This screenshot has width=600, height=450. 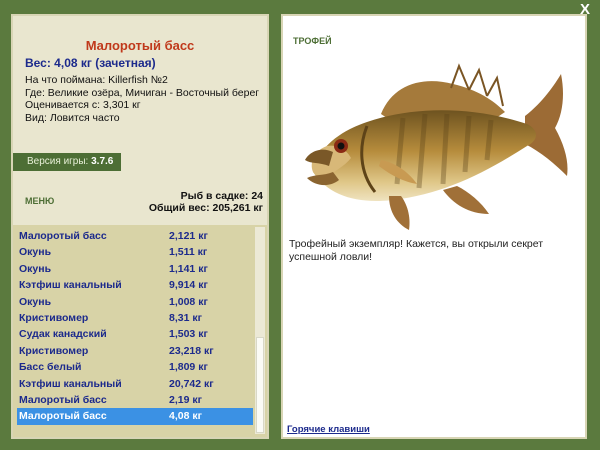 What do you see at coordinates (135, 416) in the screenshot?
I see `catch-list-item: Малоротый басс 4,08 кг` at bounding box center [135, 416].